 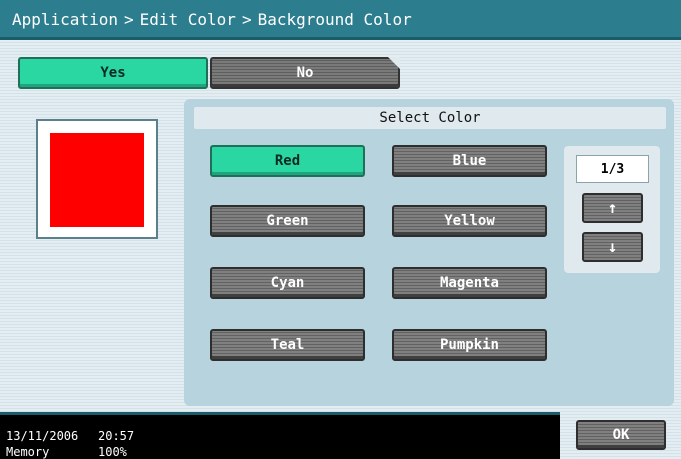 What do you see at coordinates (113, 73) in the screenshot?
I see `yes-button: Yes` at bounding box center [113, 73].